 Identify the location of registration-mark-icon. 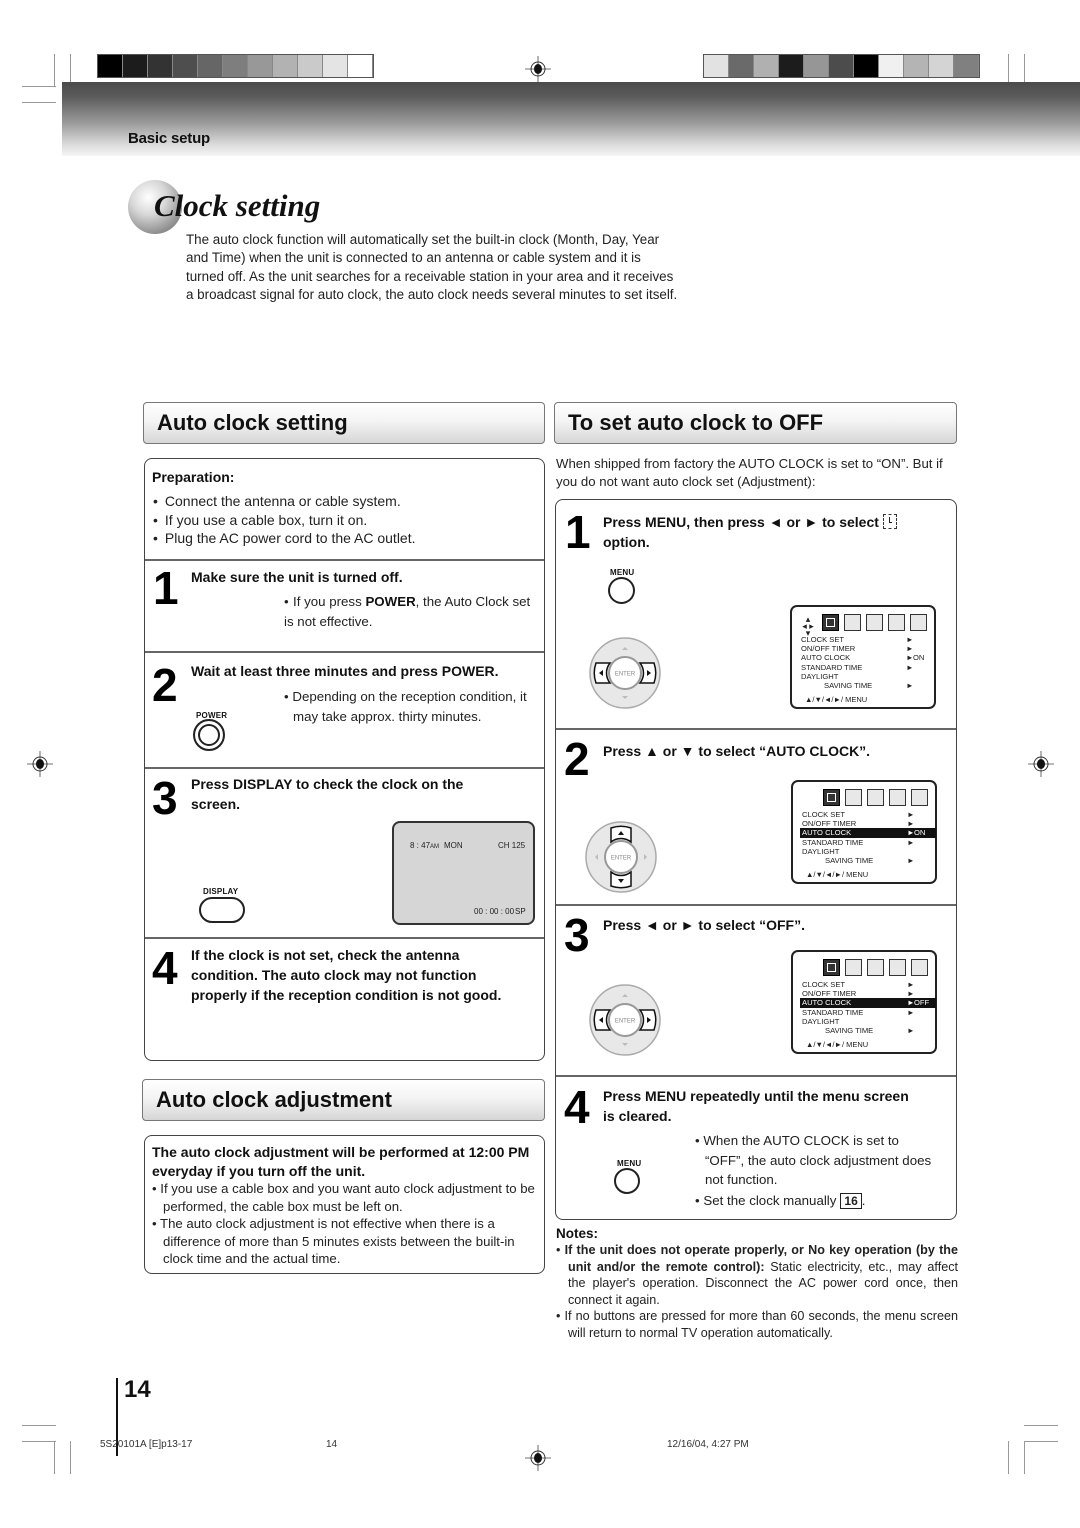
(40, 764).